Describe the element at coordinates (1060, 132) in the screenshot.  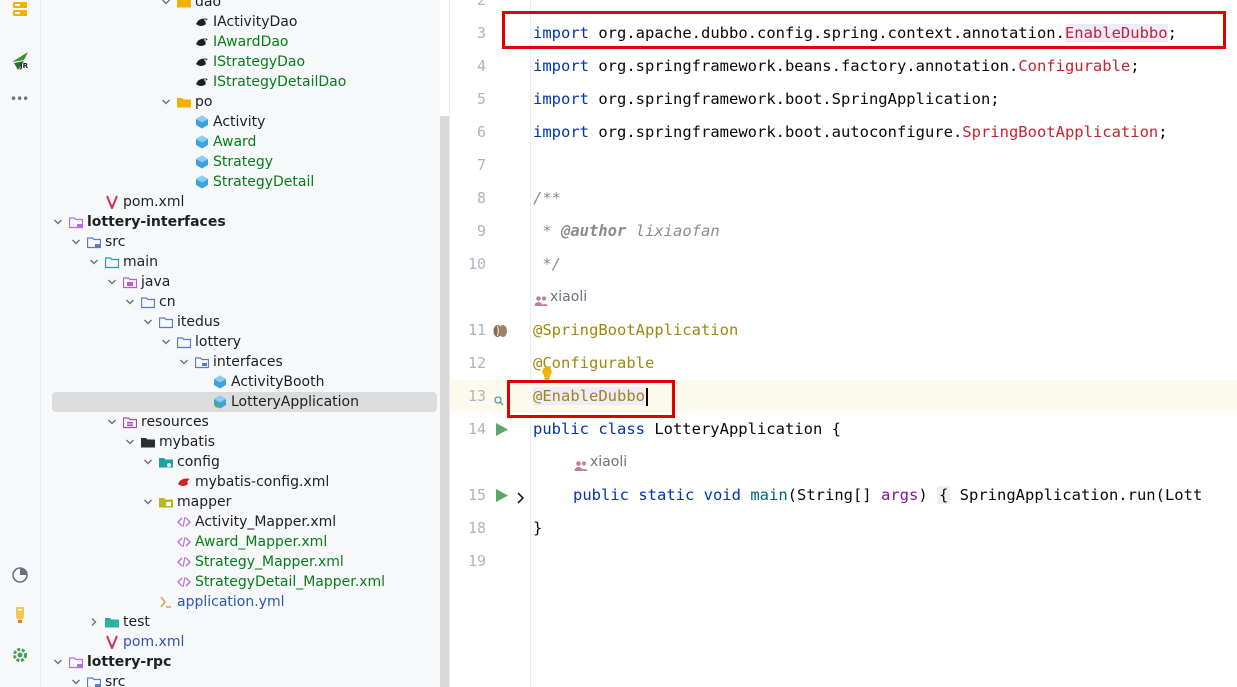
I see `import-class: SpringBootApplication` at that location.